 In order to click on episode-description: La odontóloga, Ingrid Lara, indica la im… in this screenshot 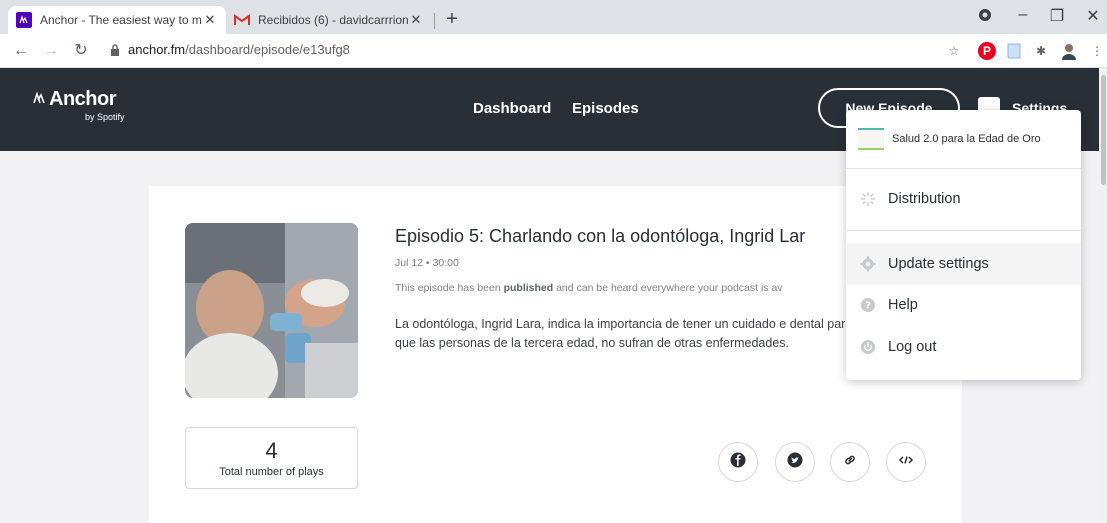, I will do `click(624, 333)`.